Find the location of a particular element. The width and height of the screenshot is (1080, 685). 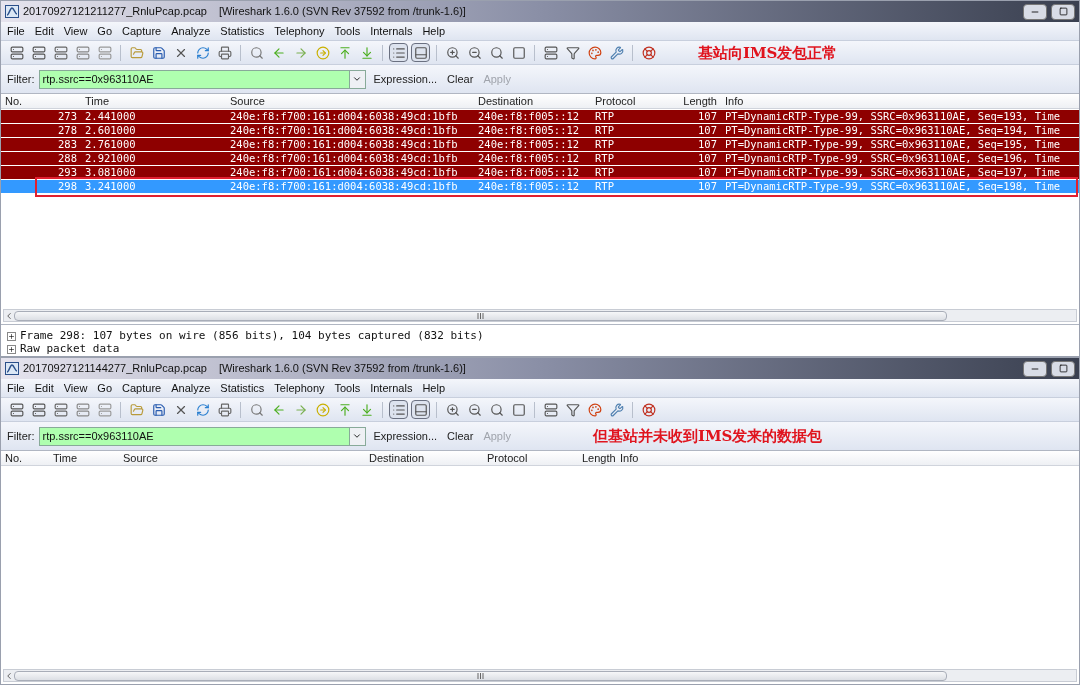

packet-cell-text: PT=DynamicRTP-Type-99, SSRC=0x963110AE, Seq=196, Time is located at coordinates (893, 158).